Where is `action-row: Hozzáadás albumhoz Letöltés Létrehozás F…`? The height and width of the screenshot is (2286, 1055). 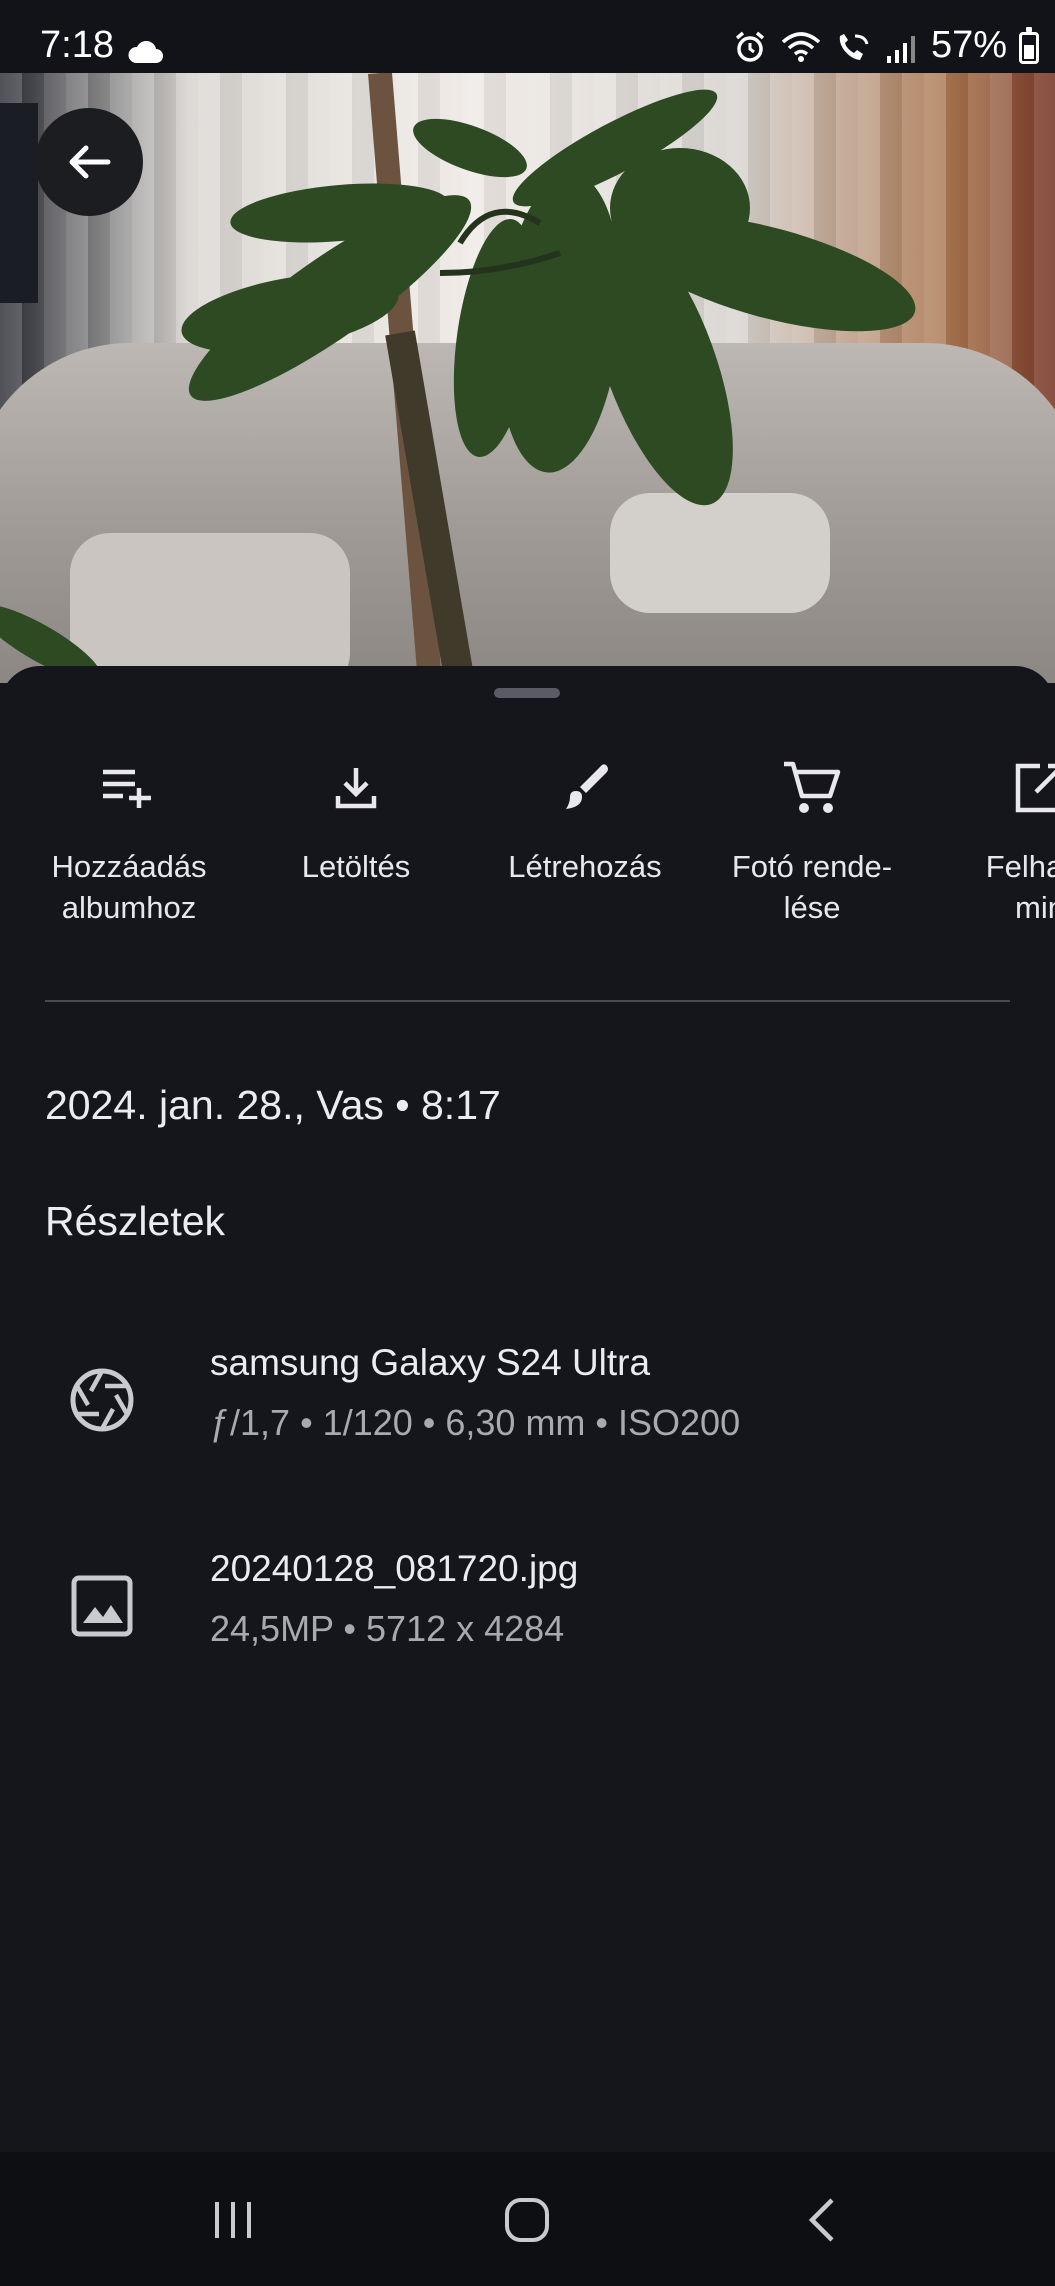 action-row: Hozzáadás albumhoz Letöltés Létrehozás F… is located at coordinates (527, 838).